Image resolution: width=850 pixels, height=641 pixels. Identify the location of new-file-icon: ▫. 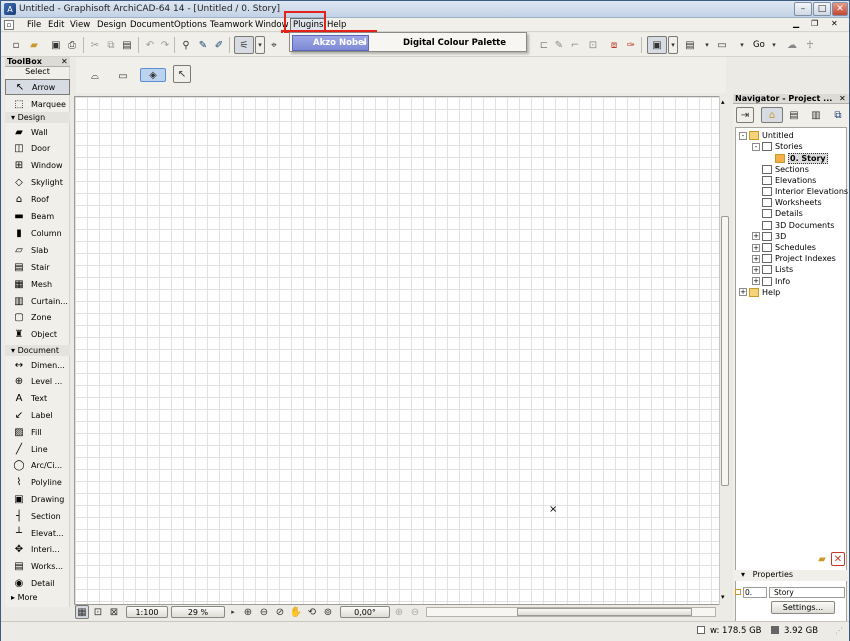
(16, 45).